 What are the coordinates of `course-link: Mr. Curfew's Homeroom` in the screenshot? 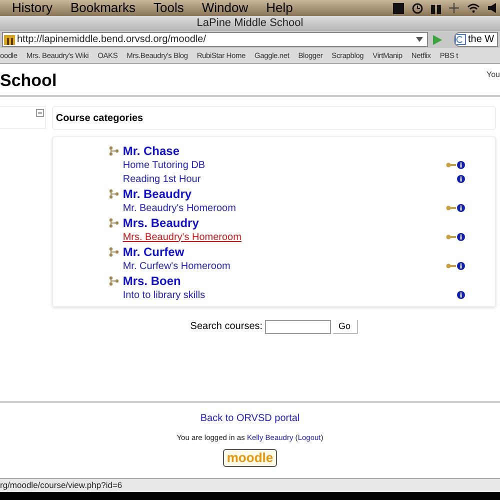 It's located at (176, 266).